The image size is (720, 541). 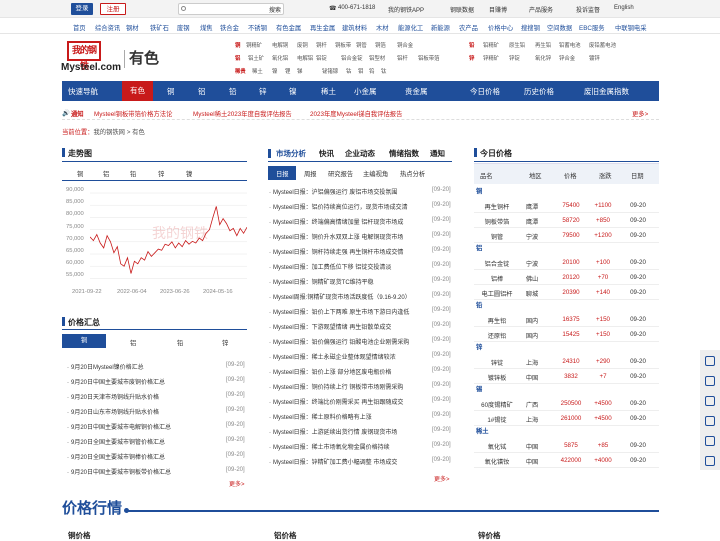 I want to click on news-item: Mysteel日报：上游延续出货行情 废钢现货市场, so click(x=344, y=431).